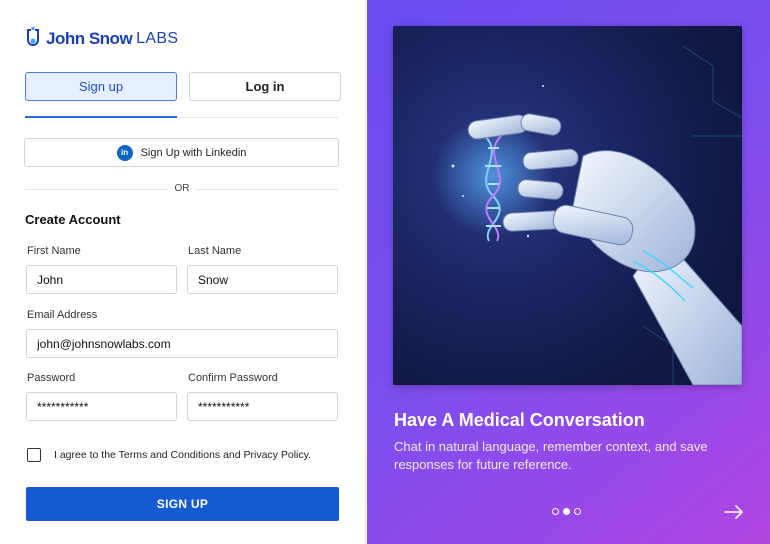 The width and height of the screenshot is (770, 544). I want to click on arrow-right-icon, so click(734, 512).